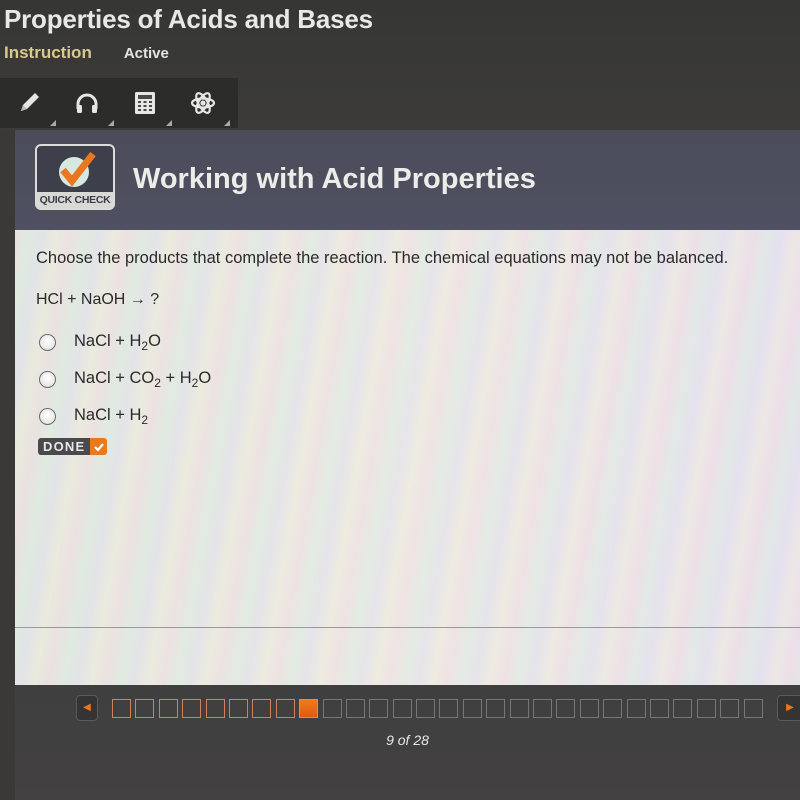 The width and height of the screenshot is (800, 800). I want to click on reference-tool-button, so click(203, 103).